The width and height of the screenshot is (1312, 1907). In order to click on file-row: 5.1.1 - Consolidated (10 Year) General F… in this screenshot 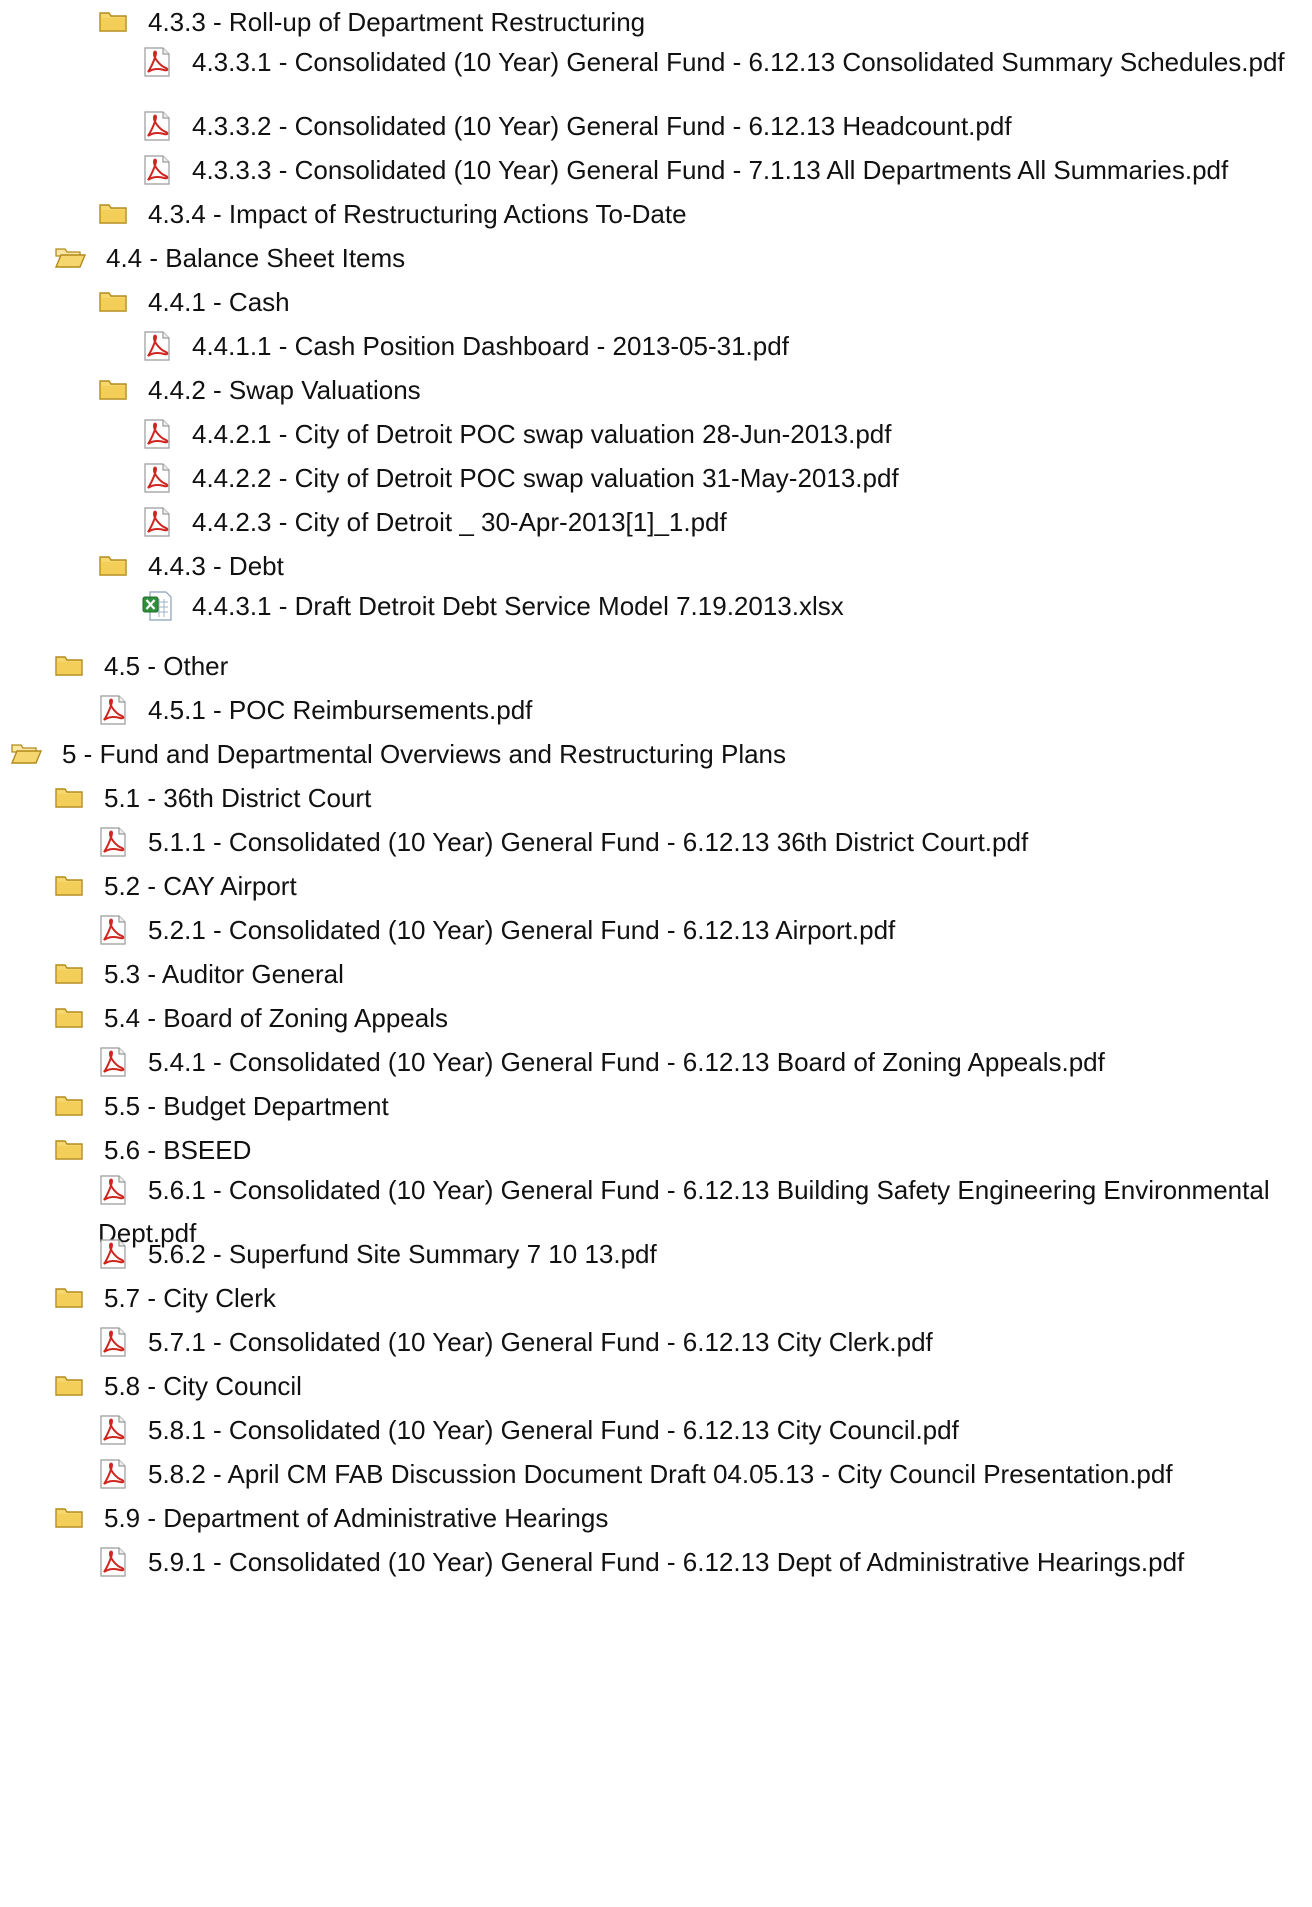, I will do `click(656, 845)`.